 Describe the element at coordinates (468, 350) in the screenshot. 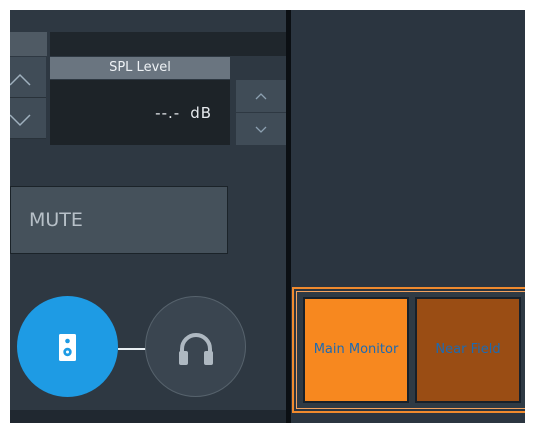

I see `near-field-button: Near Field` at that location.